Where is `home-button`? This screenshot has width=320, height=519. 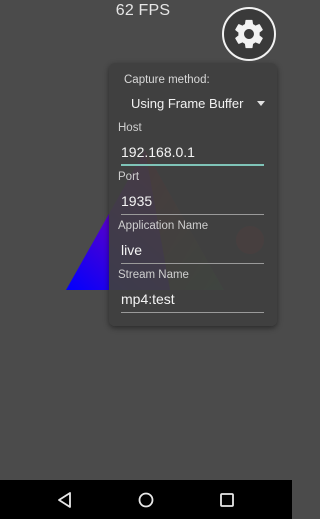 home-button is located at coordinates (146, 500).